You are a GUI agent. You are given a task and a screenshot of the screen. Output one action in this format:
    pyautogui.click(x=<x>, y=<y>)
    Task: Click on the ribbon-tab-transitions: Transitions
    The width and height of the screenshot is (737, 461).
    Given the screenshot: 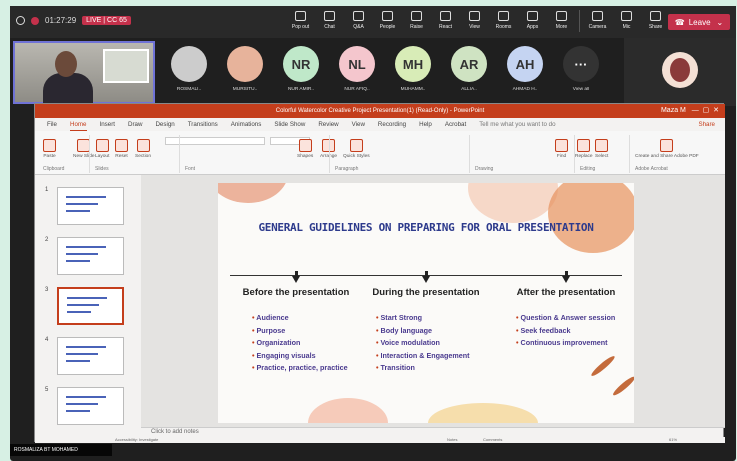 What is the action you would take?
    pyautogui.click(x=203, y=124)
    